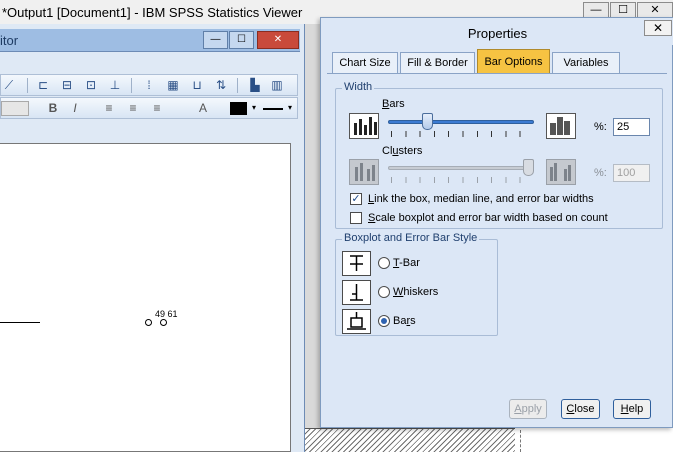  Describe the element at coordinates (157, 108) in the screenshot. I see `align-right-icon: ≡` at that location.